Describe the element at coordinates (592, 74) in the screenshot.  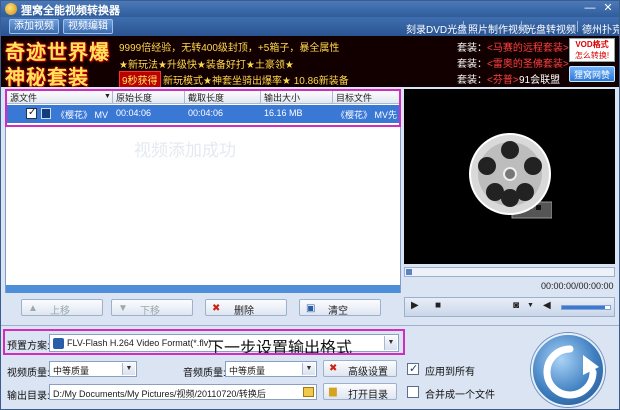
I see `sponsor-button: 狸窝网赞` at that location.